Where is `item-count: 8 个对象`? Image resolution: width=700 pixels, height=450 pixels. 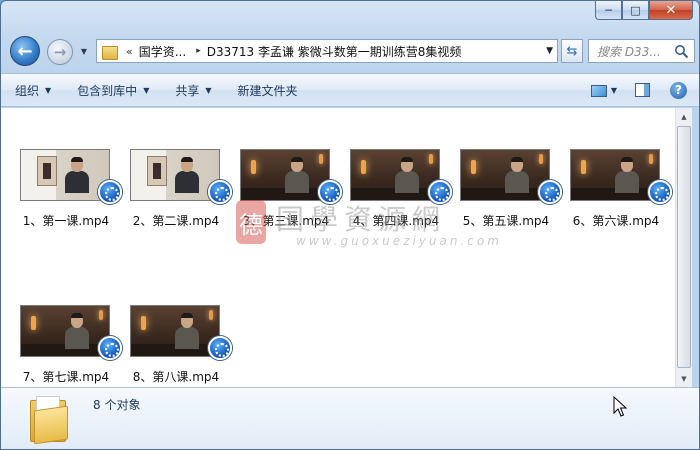
item-count: 8 个对象 is located at coordinates (117, 405).